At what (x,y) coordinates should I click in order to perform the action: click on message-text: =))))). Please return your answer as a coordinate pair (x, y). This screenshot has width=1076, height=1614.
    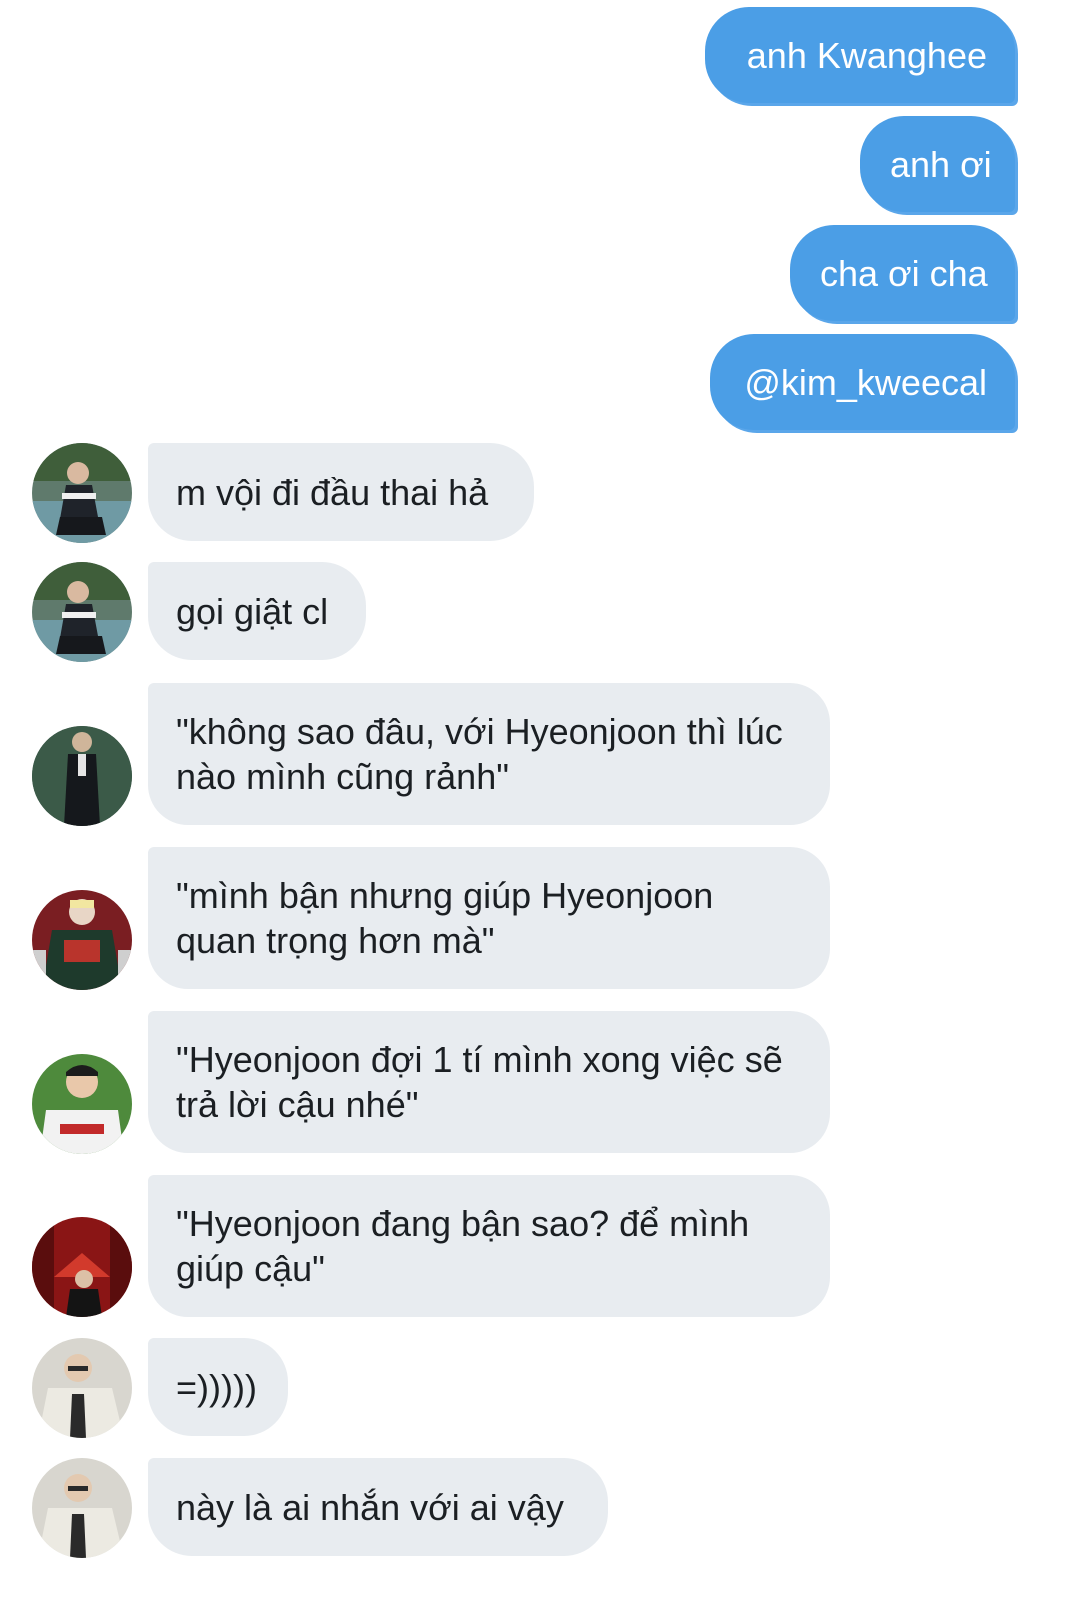
    Looking at the image, I should click on (216, 1387).